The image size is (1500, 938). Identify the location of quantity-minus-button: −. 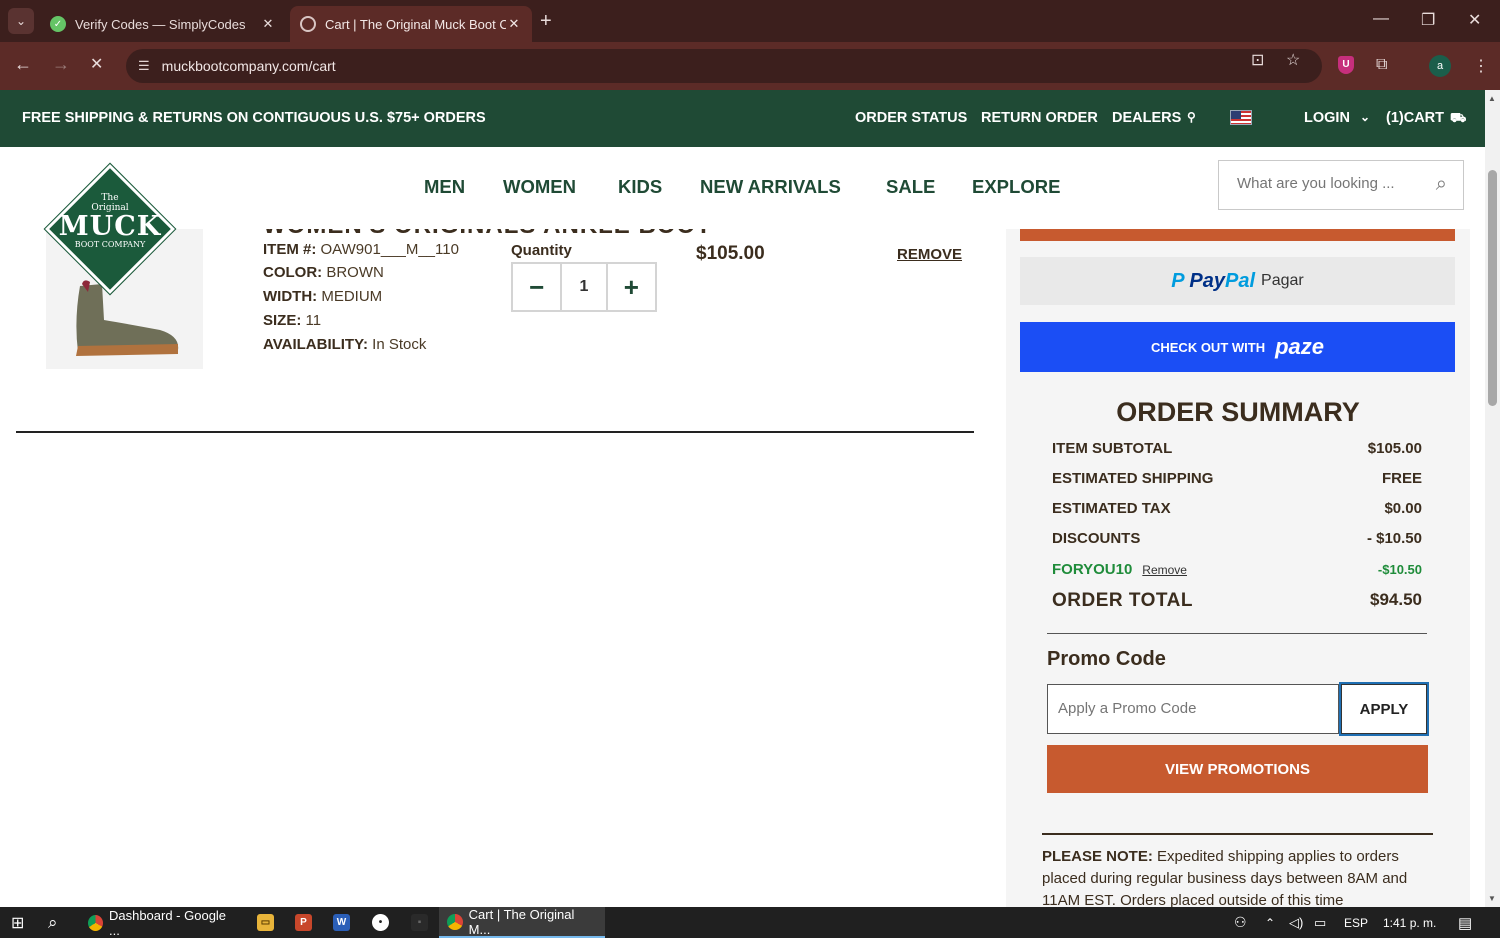
(536, 287).